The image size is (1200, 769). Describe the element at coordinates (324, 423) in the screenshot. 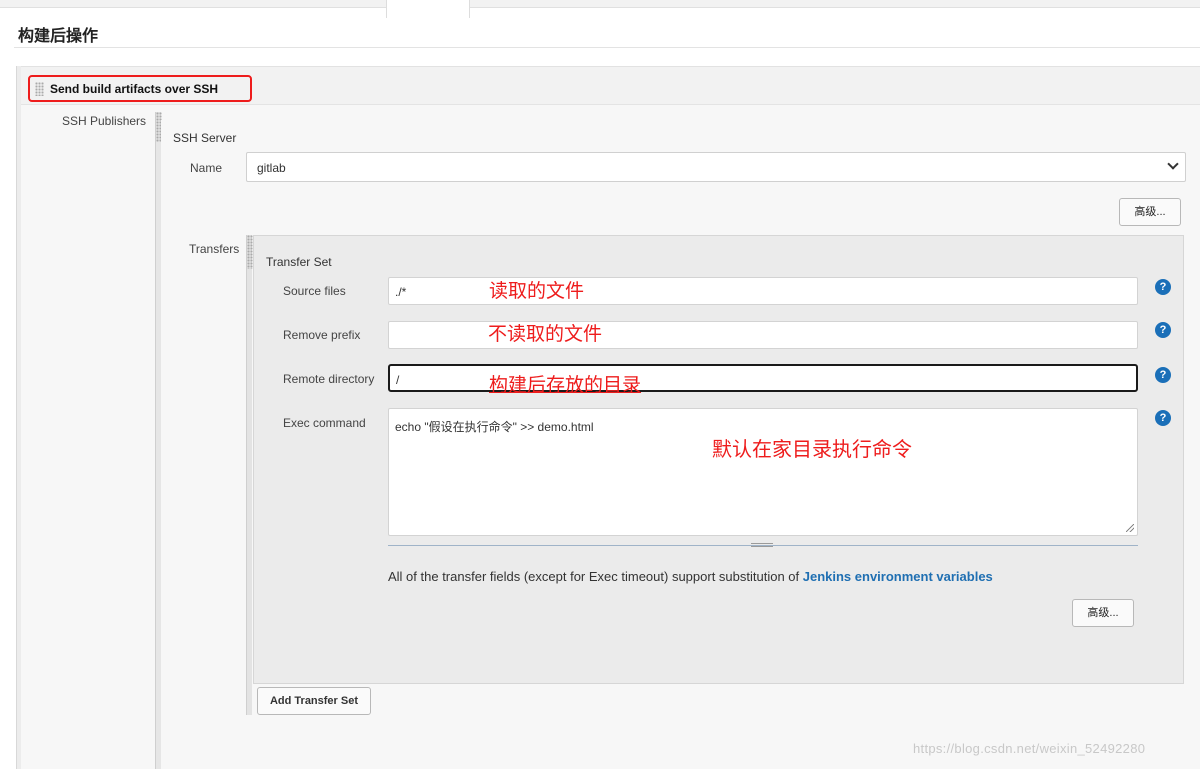

I see `exec-command-label: Exec command` at that location.